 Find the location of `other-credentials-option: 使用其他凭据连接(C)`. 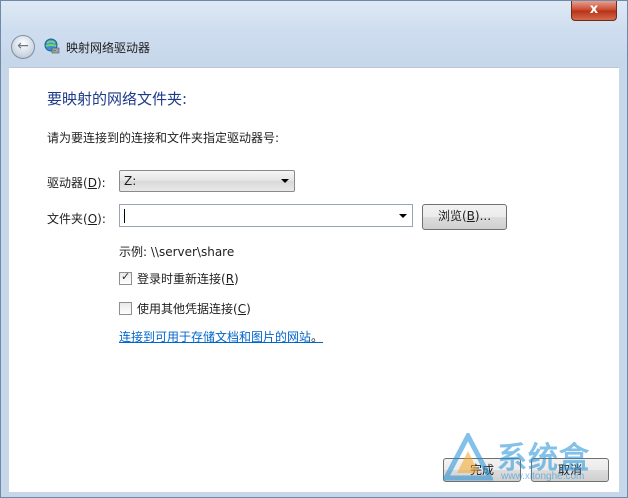

other-credentials-option: 使用其他凭据连接(C) is located at coordinates (185, 308).